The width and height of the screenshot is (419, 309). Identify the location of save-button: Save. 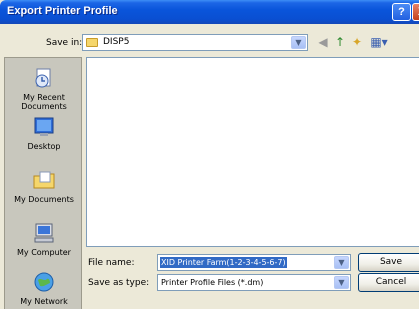
(388, 262).